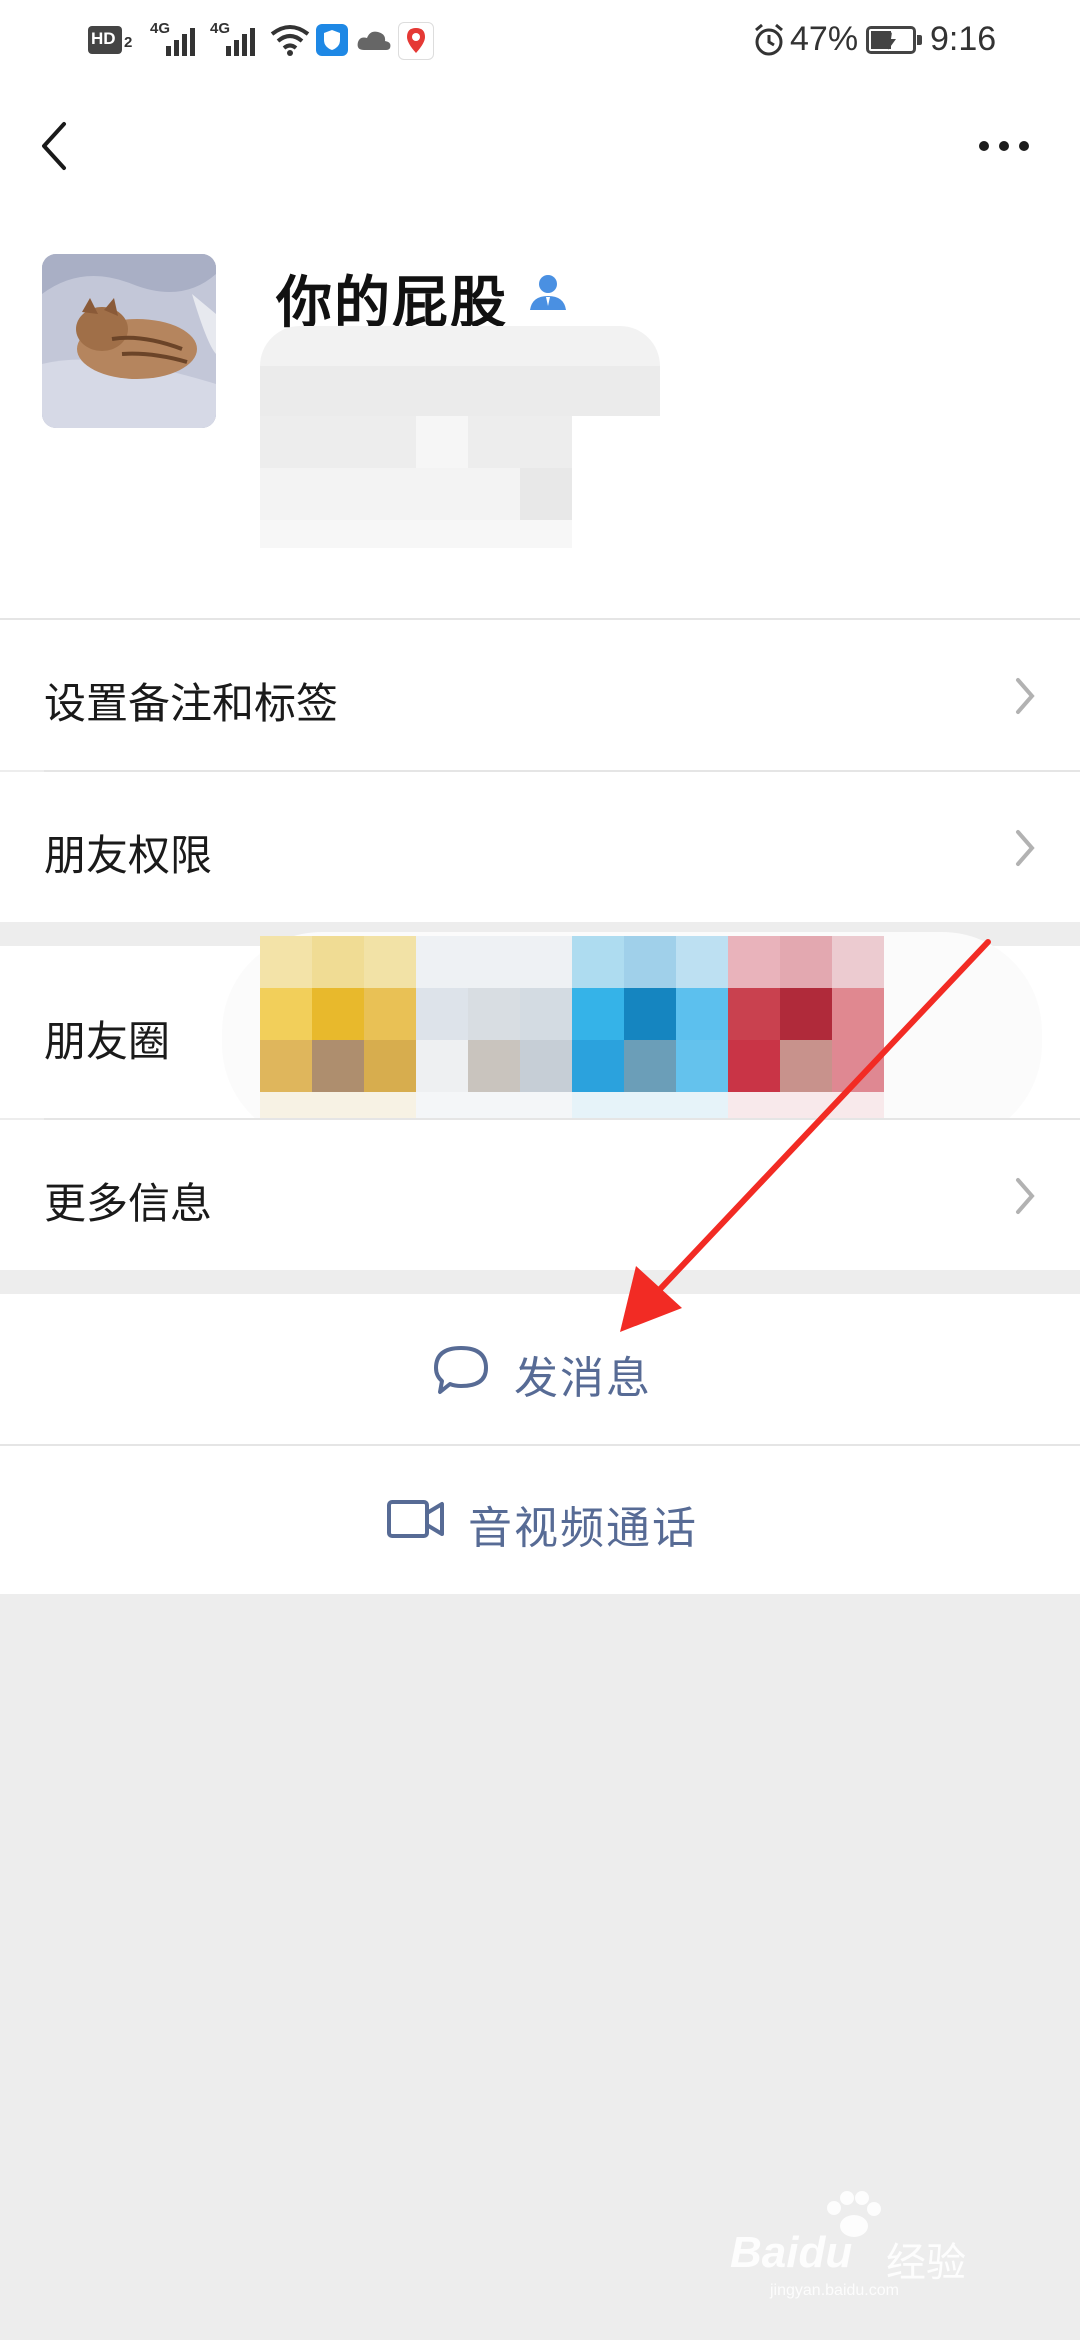 The image size is (1080, 2340). What do you see at coordinates (926, 2263) in the screenshot?
I see `watermark-cn: 经验` at bounding box center [926, 2263].